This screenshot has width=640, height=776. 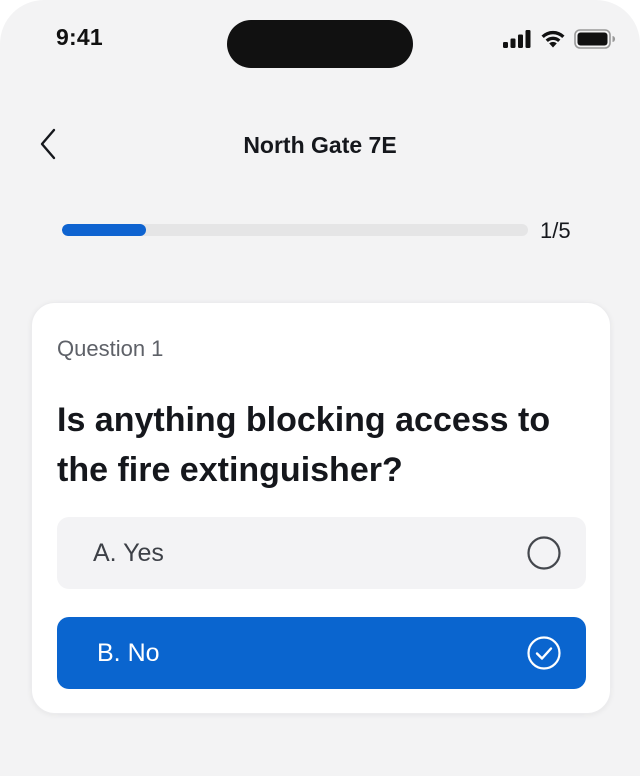 I want to click on radio-empty-icon, so click(x=544, y=553).